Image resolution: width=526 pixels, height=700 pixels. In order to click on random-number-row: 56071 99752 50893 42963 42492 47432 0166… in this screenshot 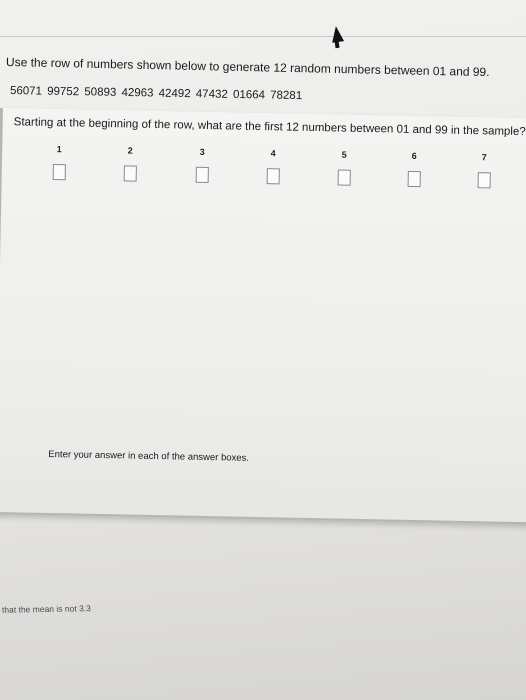, I will do `click(156, 94)`.